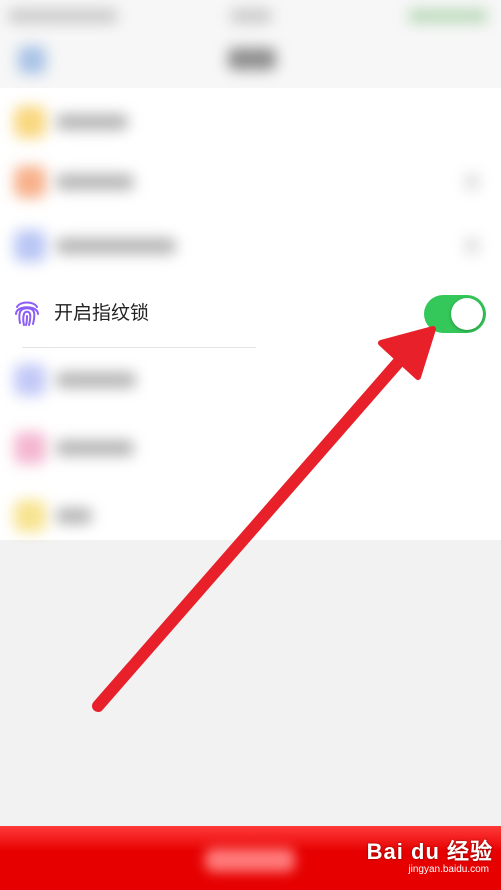 This screenshot has height=890, width=501. I want to click on bottom-button, so click(250, 860).